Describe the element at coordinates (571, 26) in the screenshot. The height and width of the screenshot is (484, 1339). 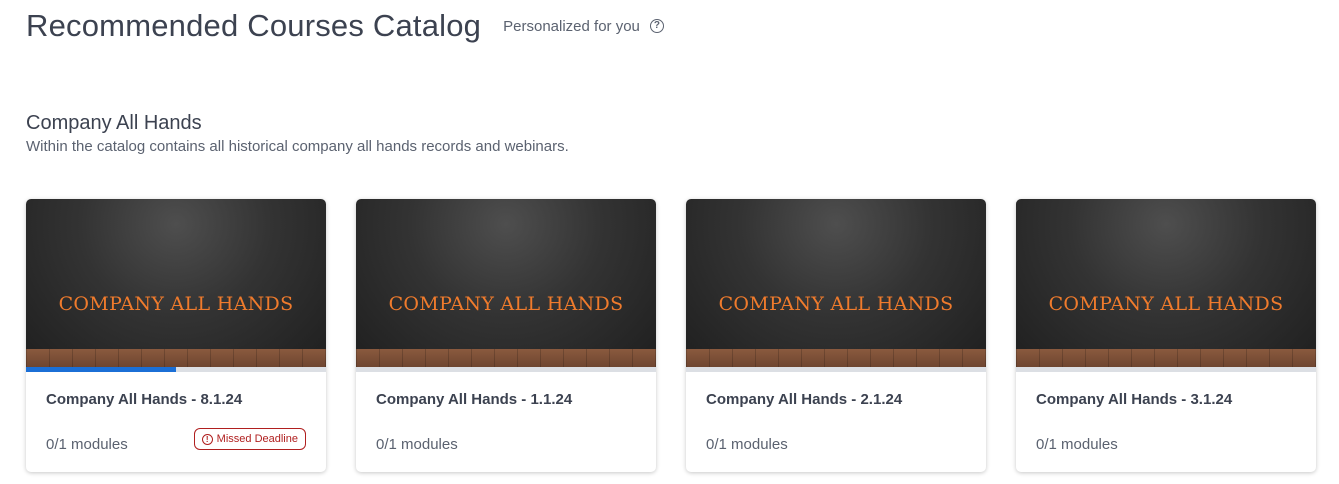
I see `subtitle-text: Personalized for you` at that location.